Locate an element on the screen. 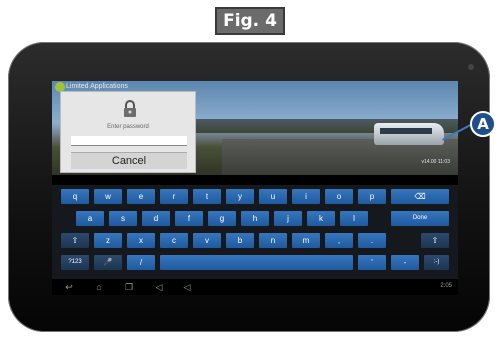 This screenshot has width=496, height=338. key-t: t is located at coordinates (207, 196).